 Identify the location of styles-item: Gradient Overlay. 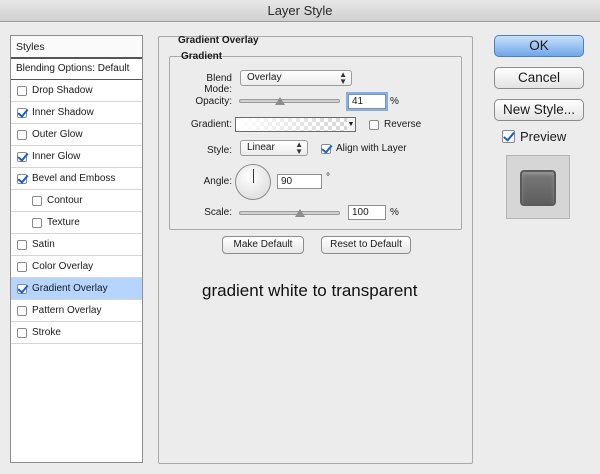
(76, 289).